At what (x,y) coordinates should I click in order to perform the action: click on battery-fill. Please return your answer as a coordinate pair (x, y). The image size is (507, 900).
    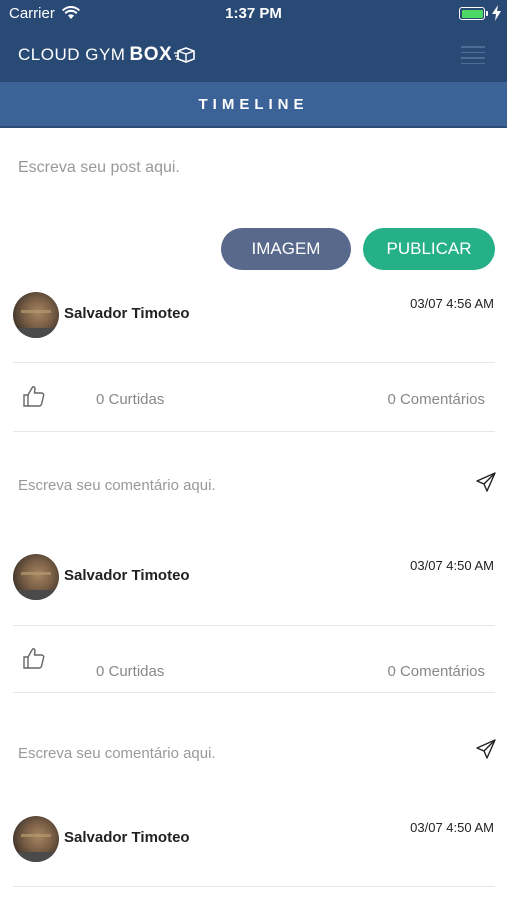
    Looking at the image, I should click on (472, 13).